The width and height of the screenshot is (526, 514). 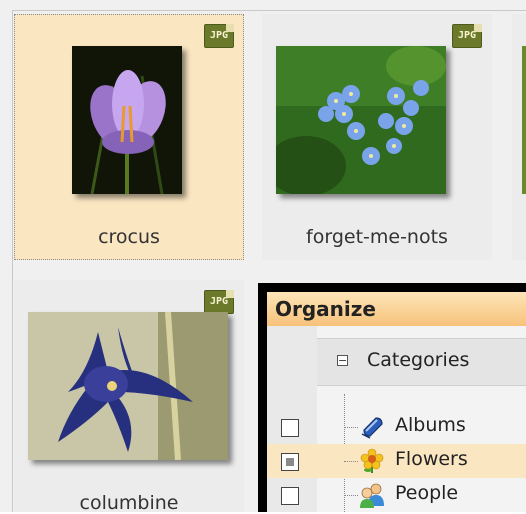 I want to click on collapse-icon: −, so click(x=342, y=360).